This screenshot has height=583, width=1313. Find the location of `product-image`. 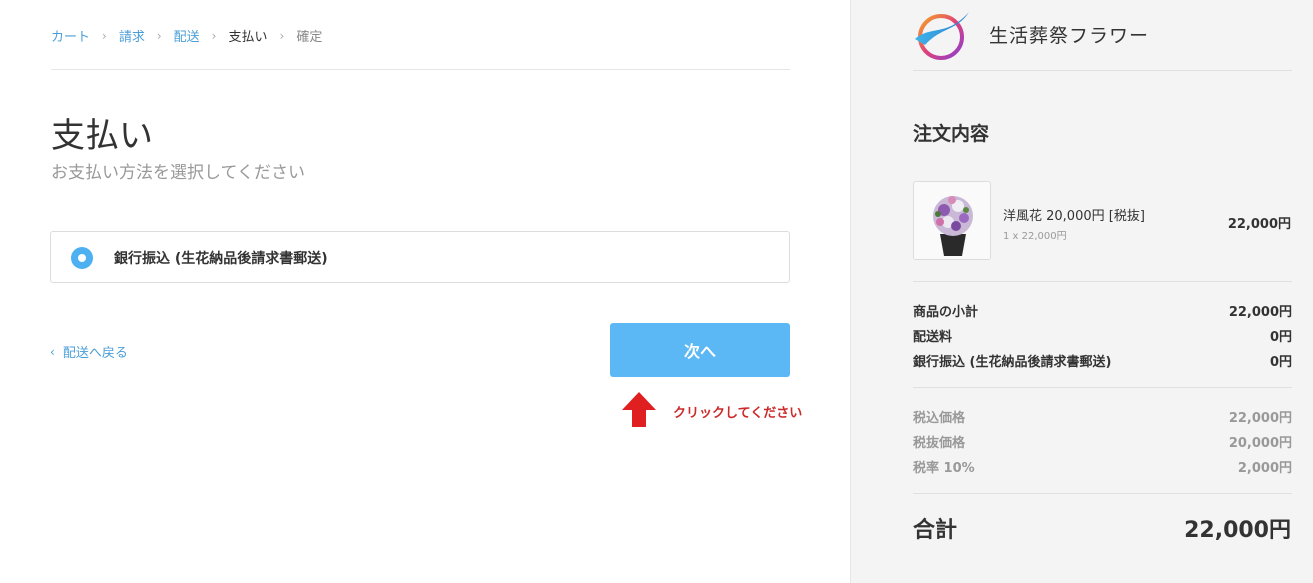

product-image is located at coordinates (952, 220).